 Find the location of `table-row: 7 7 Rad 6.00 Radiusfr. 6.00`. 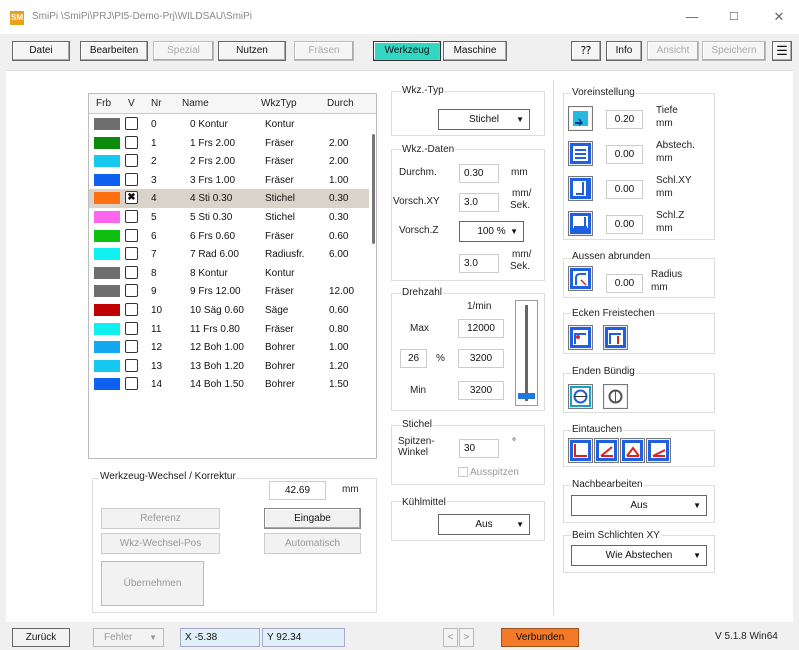

table-row: 7 7 Rad 6.00 Radiusfr. 6.00 is located at coordinates (229, 254).